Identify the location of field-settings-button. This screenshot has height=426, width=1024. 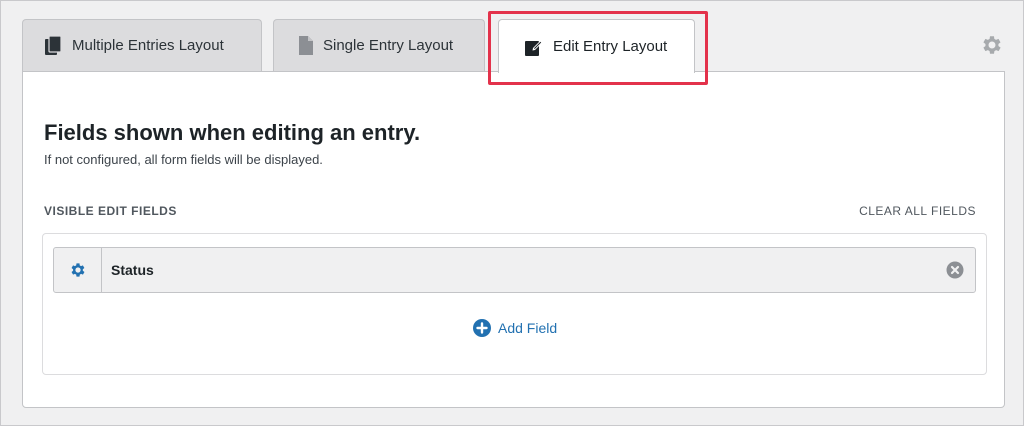
(78, 270).